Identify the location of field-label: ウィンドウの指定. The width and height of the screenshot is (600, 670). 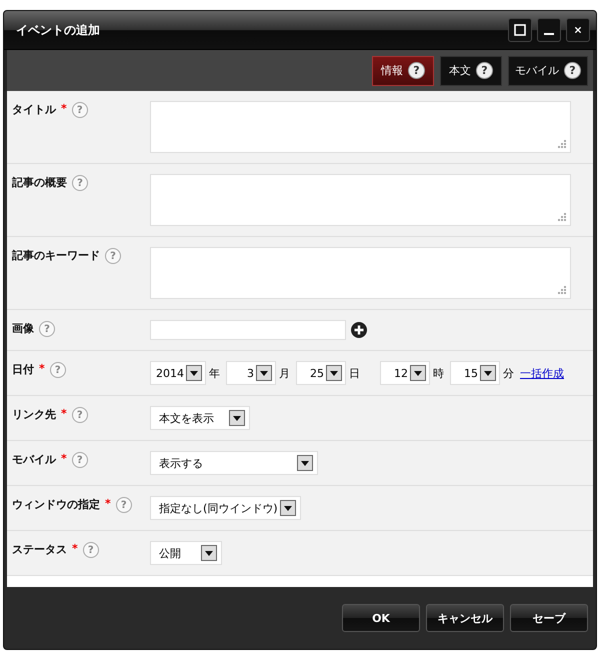
(56, 504).